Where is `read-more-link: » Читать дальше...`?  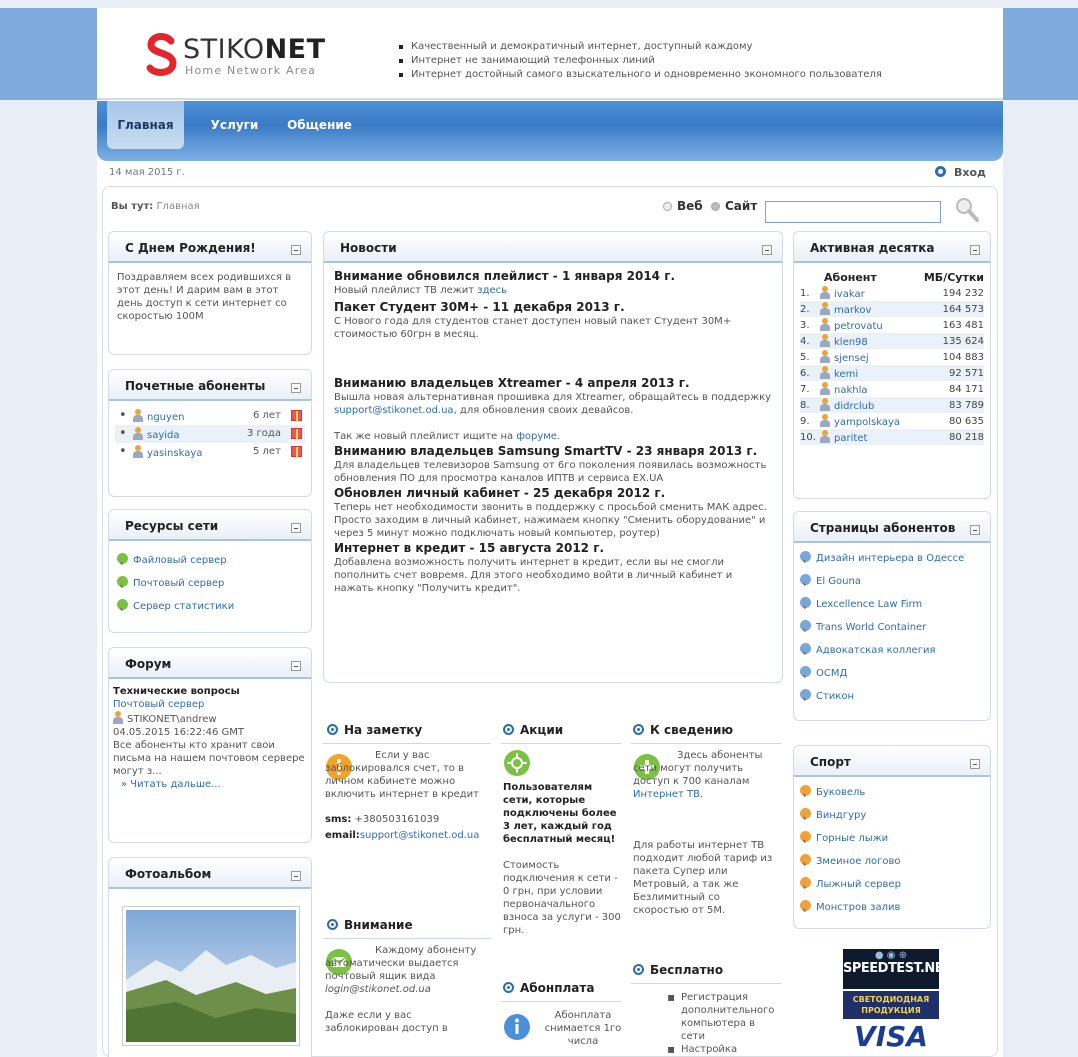
read-more-link: » Читать дальше... is located at coordinates (210, 784).